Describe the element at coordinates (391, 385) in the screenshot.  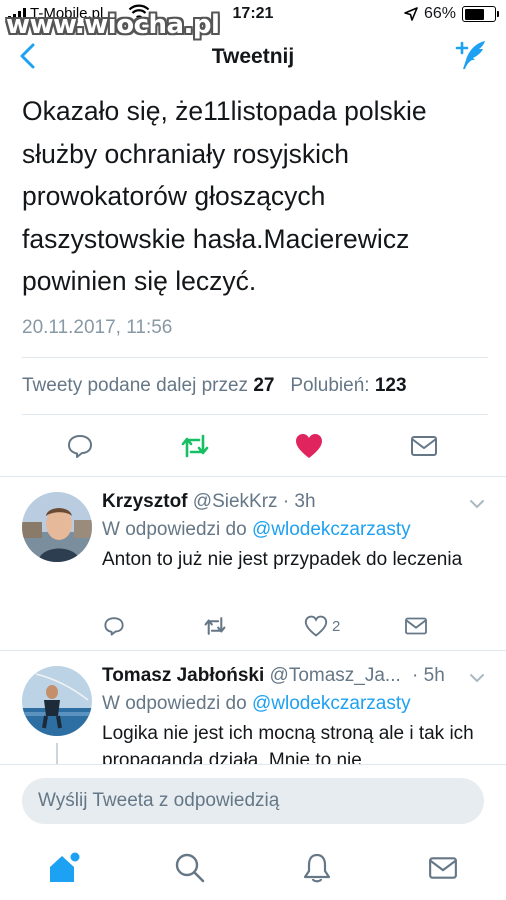
I see `likes-count: 123` at that location.